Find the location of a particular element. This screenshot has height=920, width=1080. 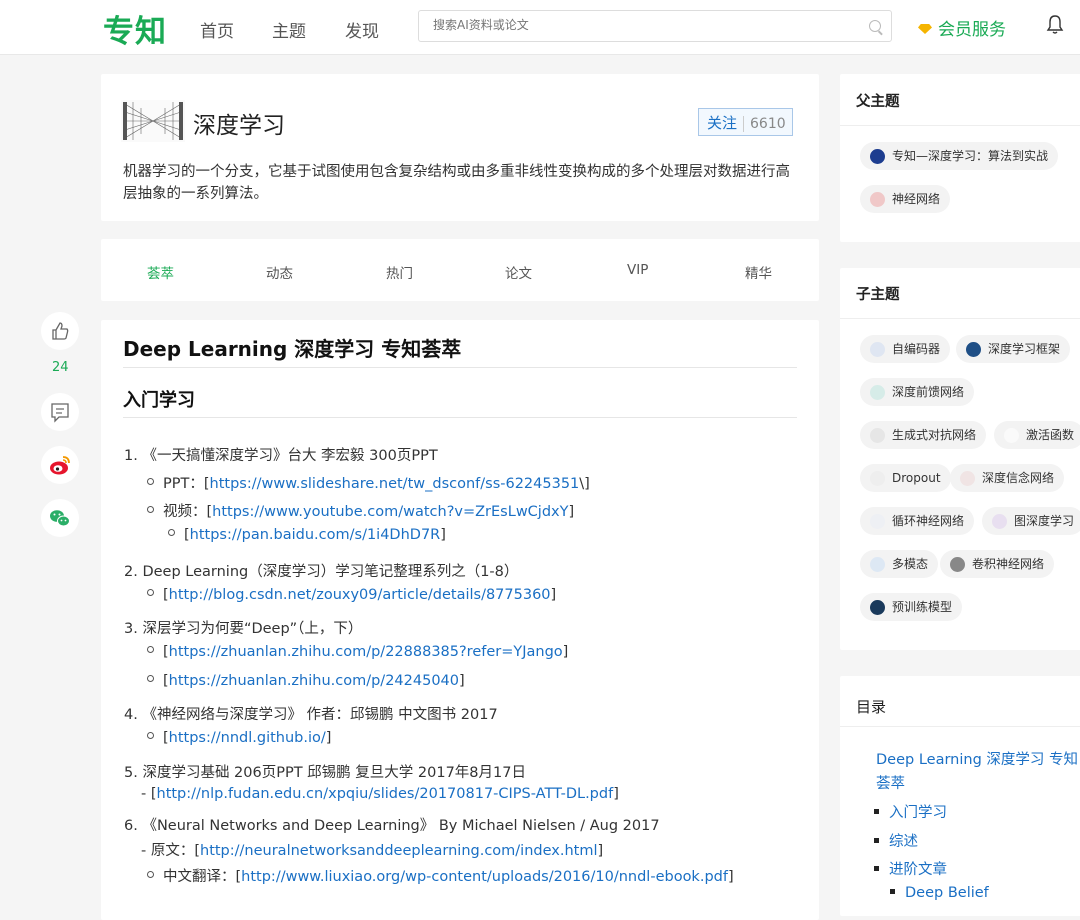

topic-chip: 多模态 is located at coordinates (899, 564).